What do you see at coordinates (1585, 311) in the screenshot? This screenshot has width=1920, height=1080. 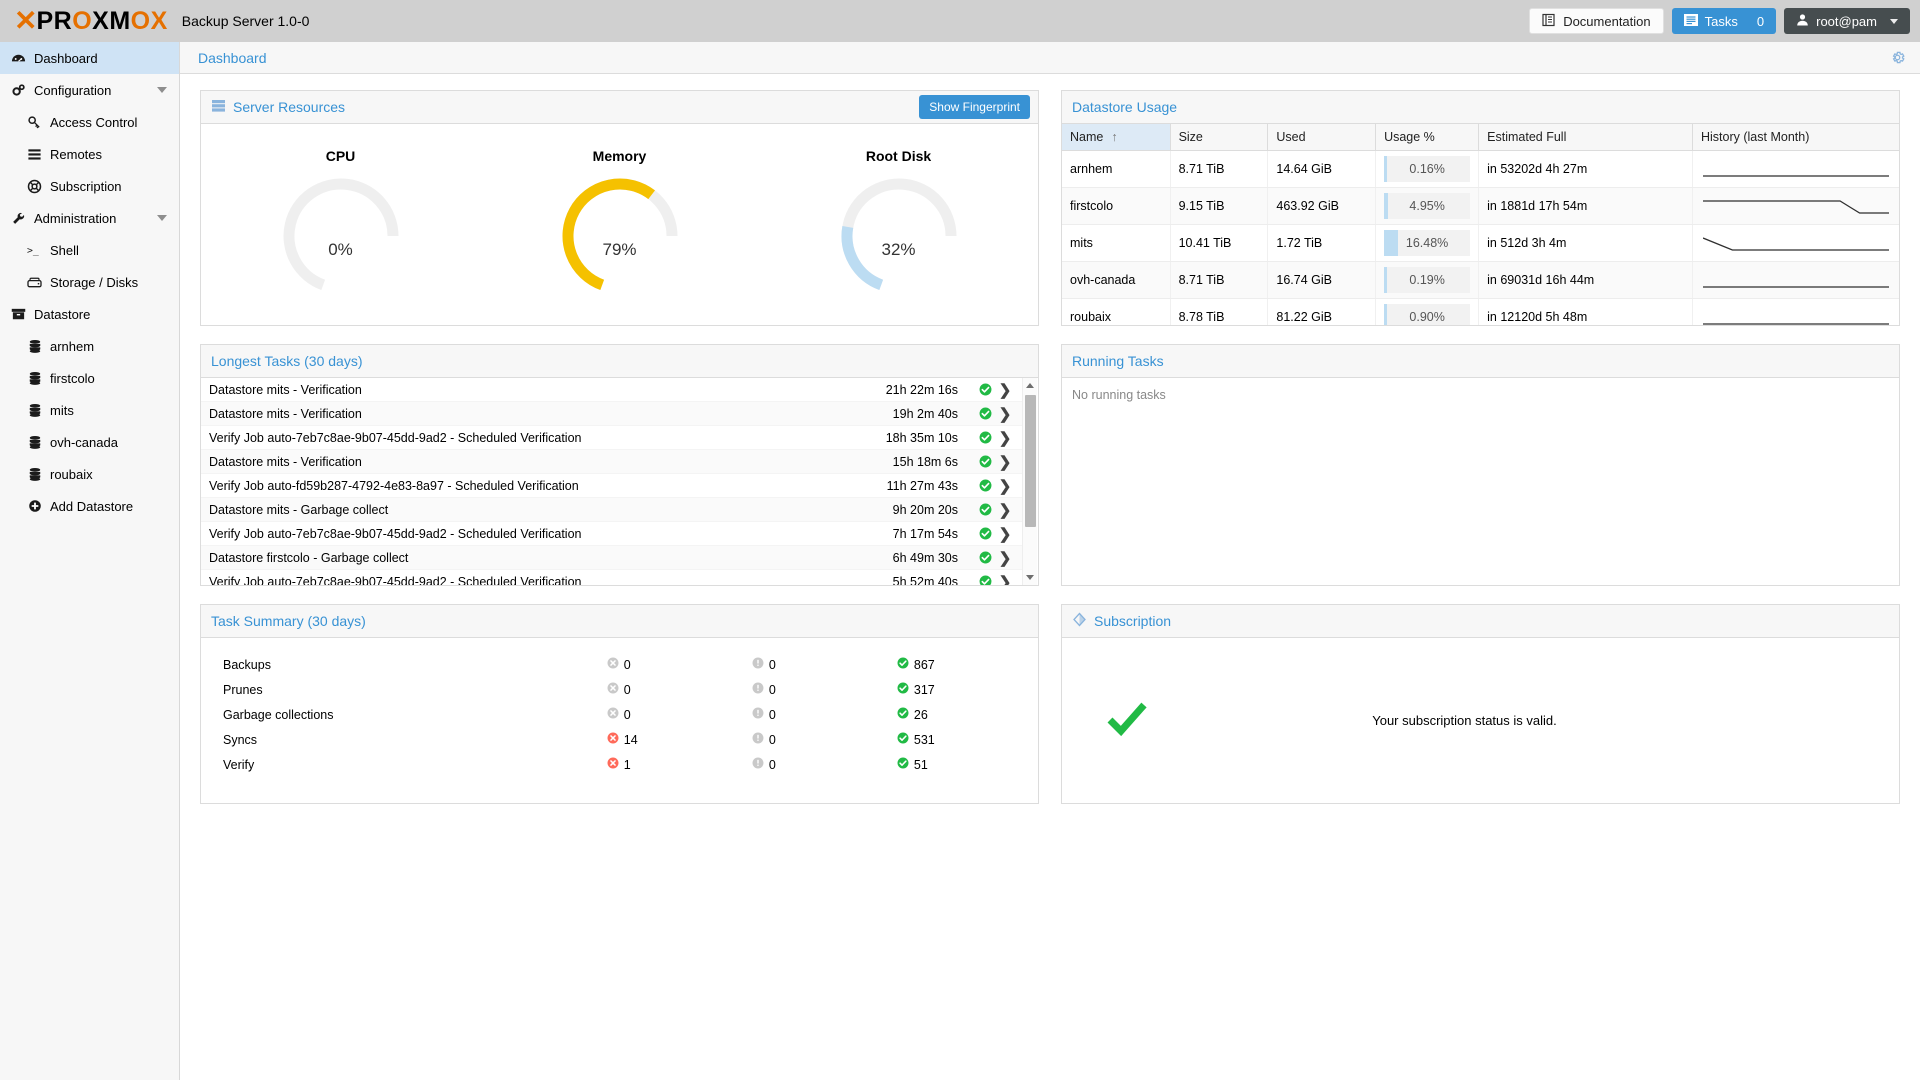 I see `datastore-estimated-full-cell: in 12120d 5h 48m` at bounding box center [1585, 311].